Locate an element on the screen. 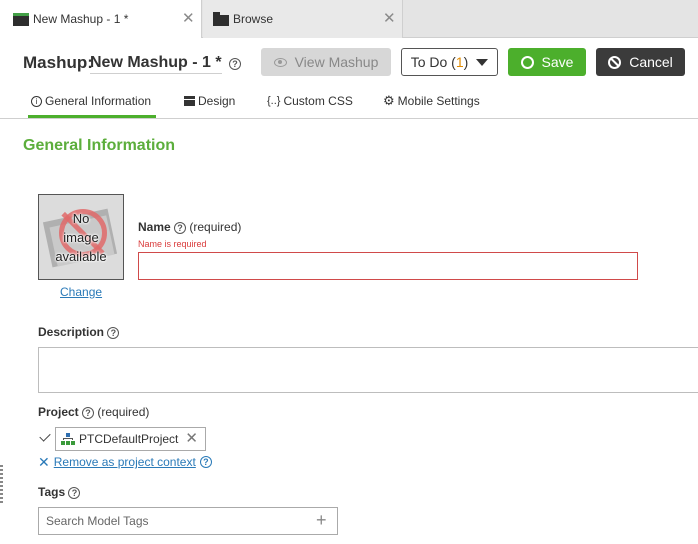  change-image-link: Change is located at coordinates (81, 292).